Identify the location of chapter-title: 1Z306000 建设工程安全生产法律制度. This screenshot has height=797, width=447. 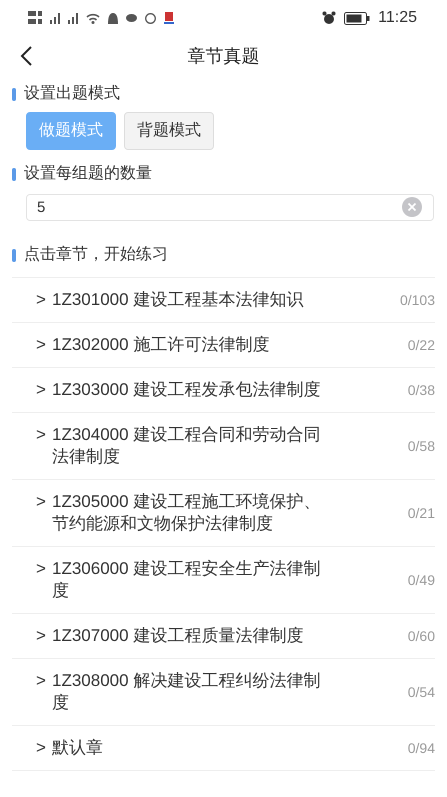
(187, 580).